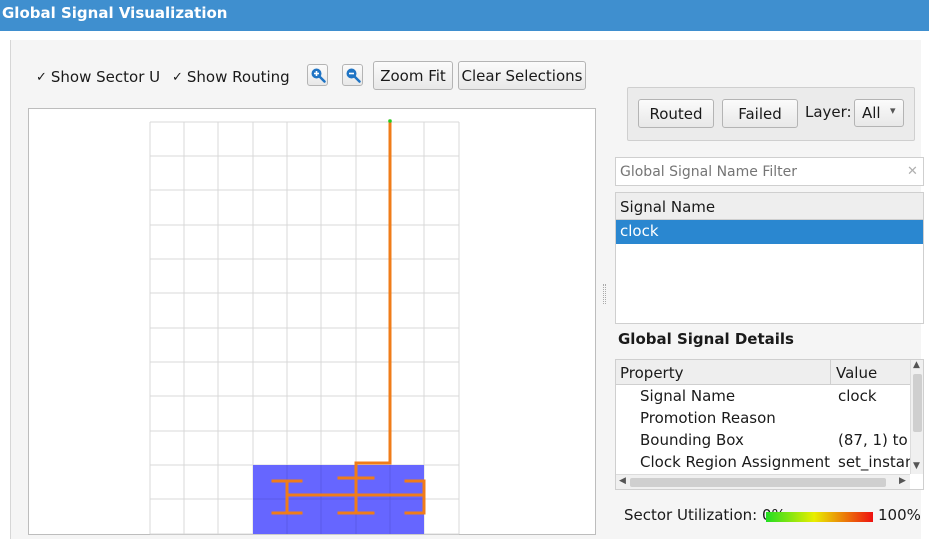 The height and width of the screenshot is (539, 929). Describe the element at coordinates (522, 75) in the screenshot. I see `clear-selections-button: Clear Selections` at that location.